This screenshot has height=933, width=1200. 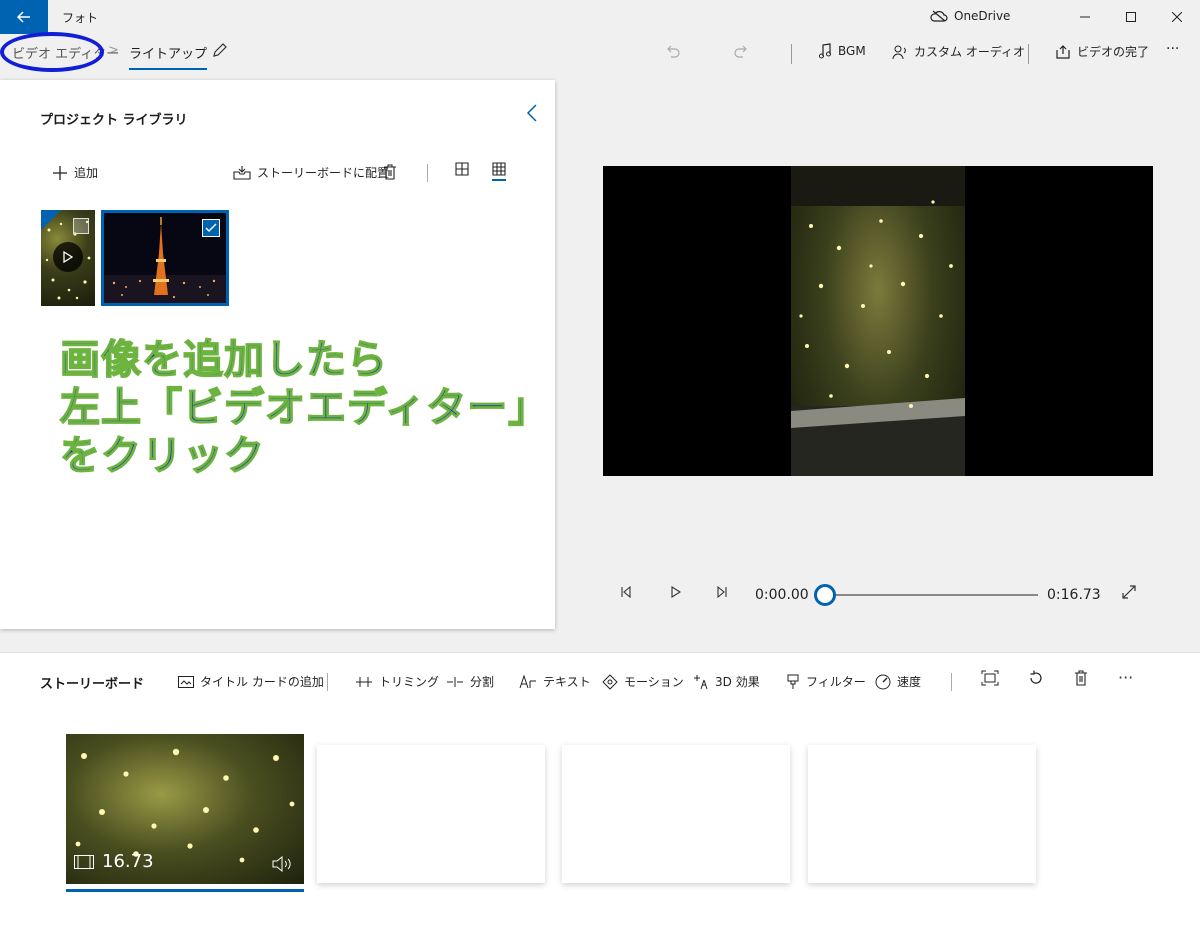 What do you see at coordinates (932, 595) in the screenshot?
I see `seek-track` at bounding box center [932, 595].